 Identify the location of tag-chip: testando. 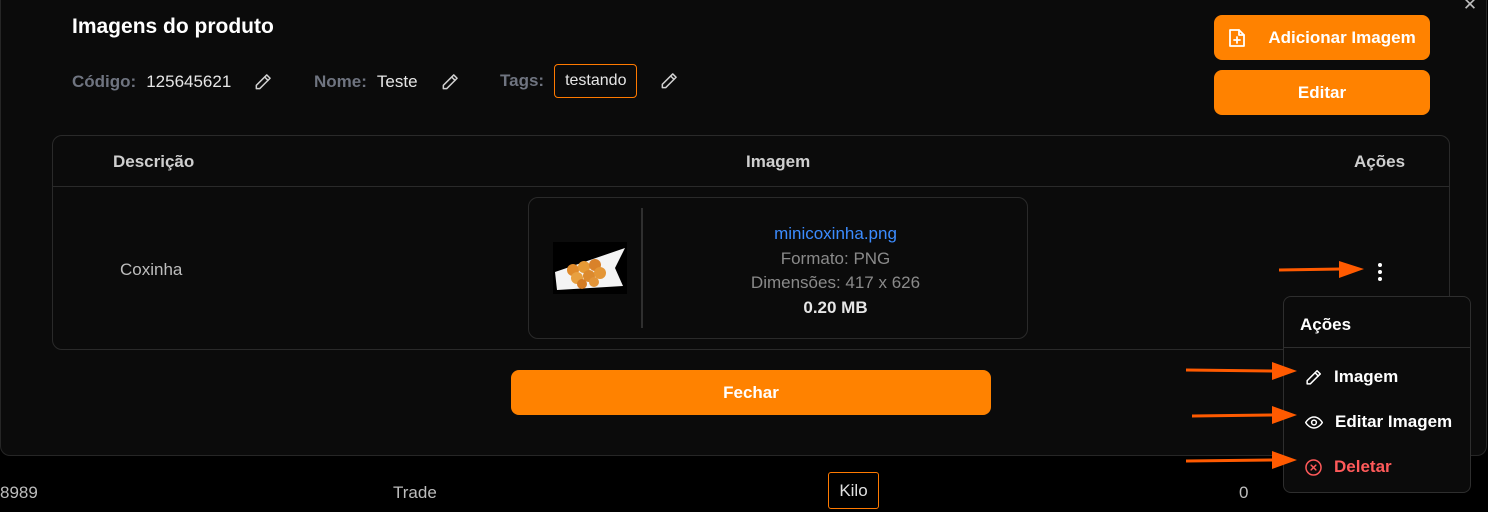
(596, 81).